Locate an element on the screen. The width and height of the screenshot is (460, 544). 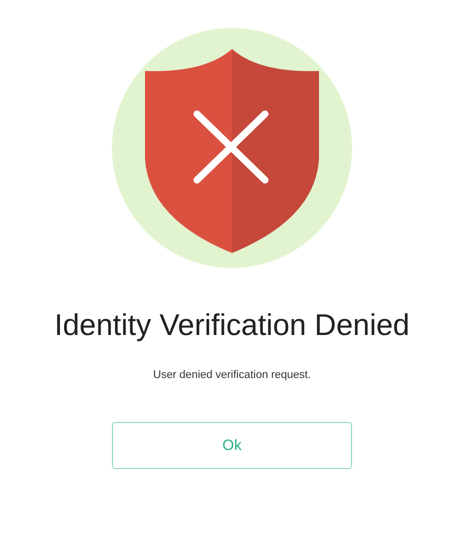
dialog-title: Identity Verification Denied is located at coordinates (232, 326).